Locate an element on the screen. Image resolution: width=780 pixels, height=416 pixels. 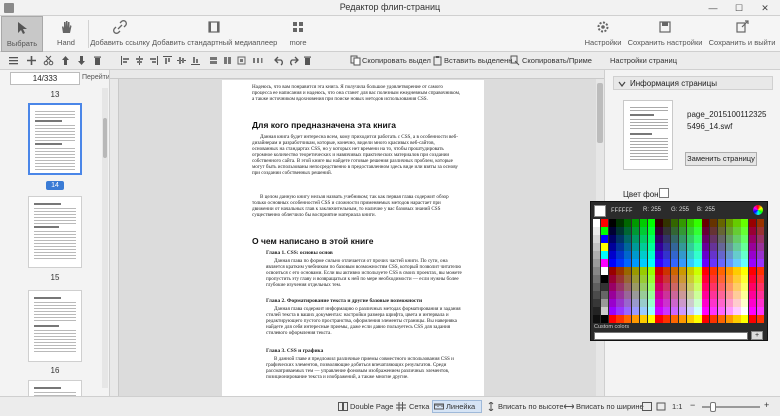
fit-width-button: Вписать по ширине is located at coordinates (610, 406).